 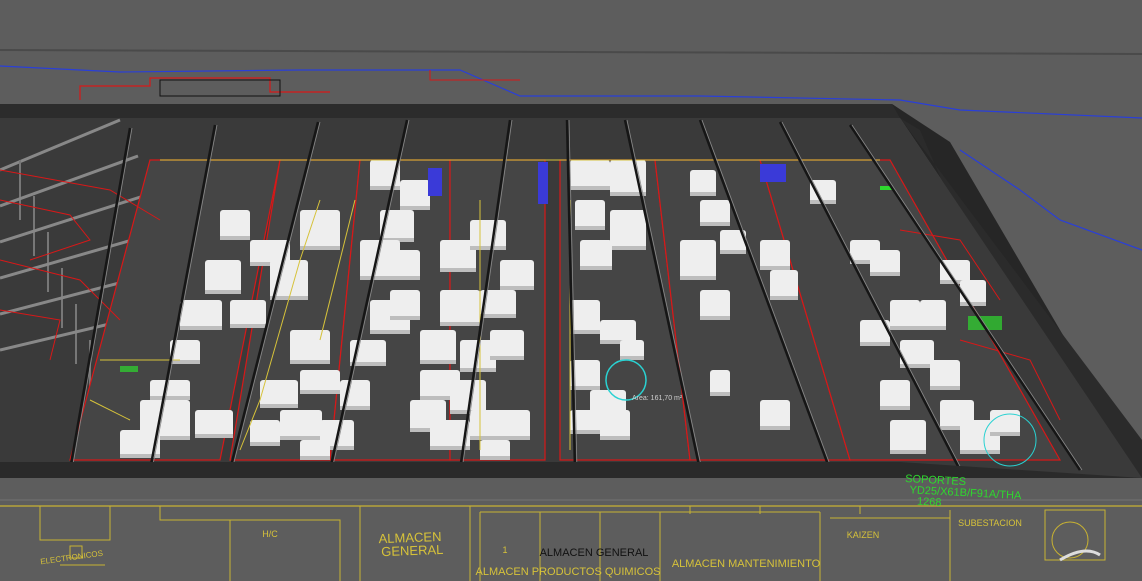 What do you see at coordinates (863, 535) in the screenshot?
I see `label-kaizen: KAIZEN` at bounding box center [863, 535].